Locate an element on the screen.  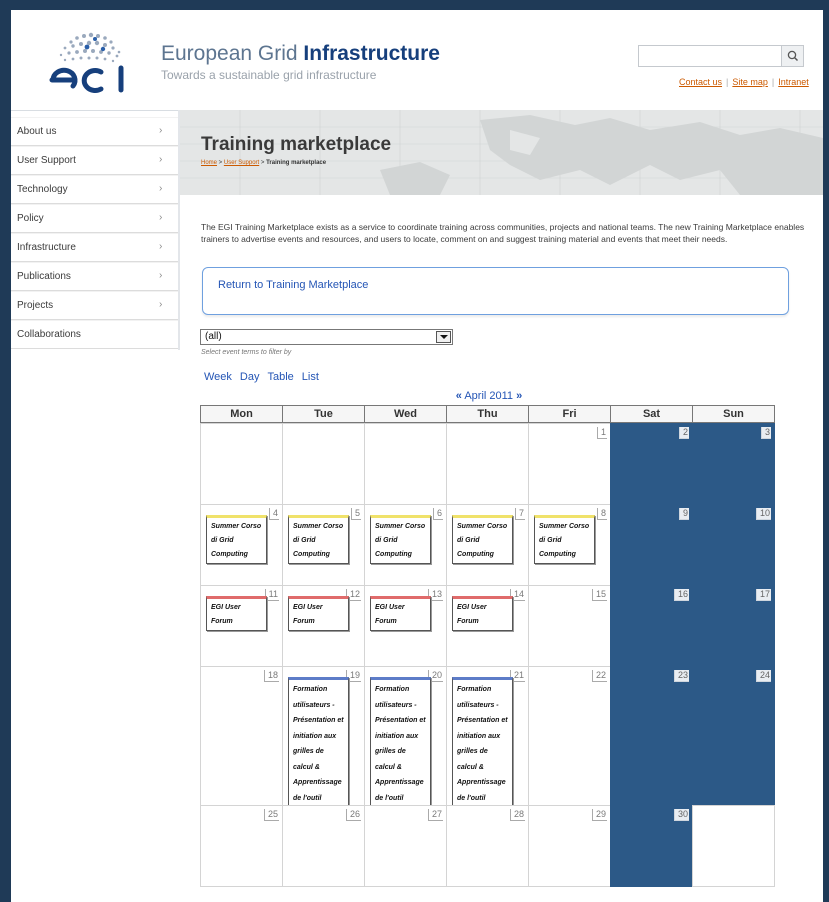
sidebar-item-infrastructure: Infrastructure › is located at coordinates (94, 247).